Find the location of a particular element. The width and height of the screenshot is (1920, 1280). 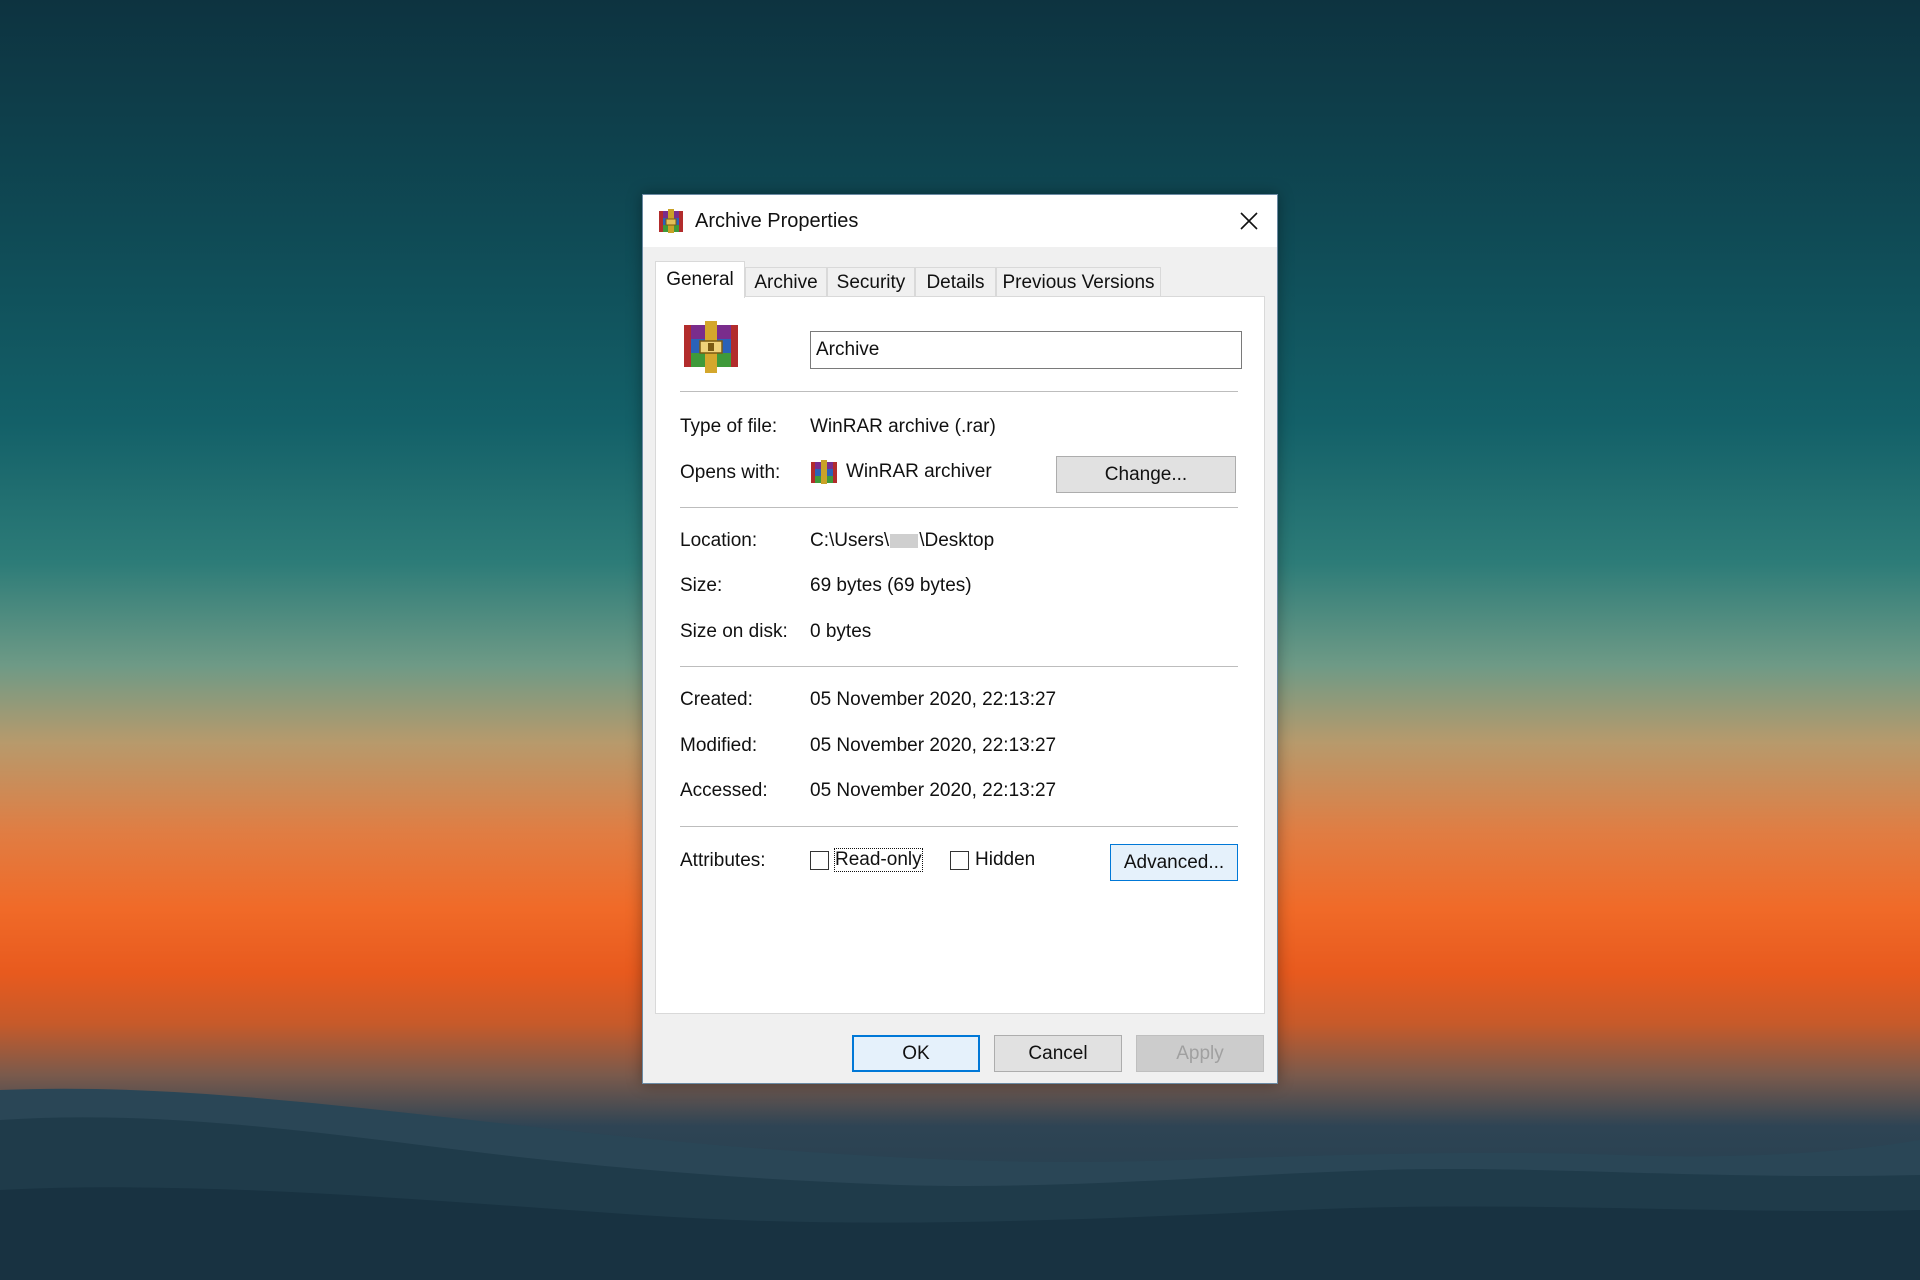

attributes-label: Attributes: is located at coordinates (723, 860).